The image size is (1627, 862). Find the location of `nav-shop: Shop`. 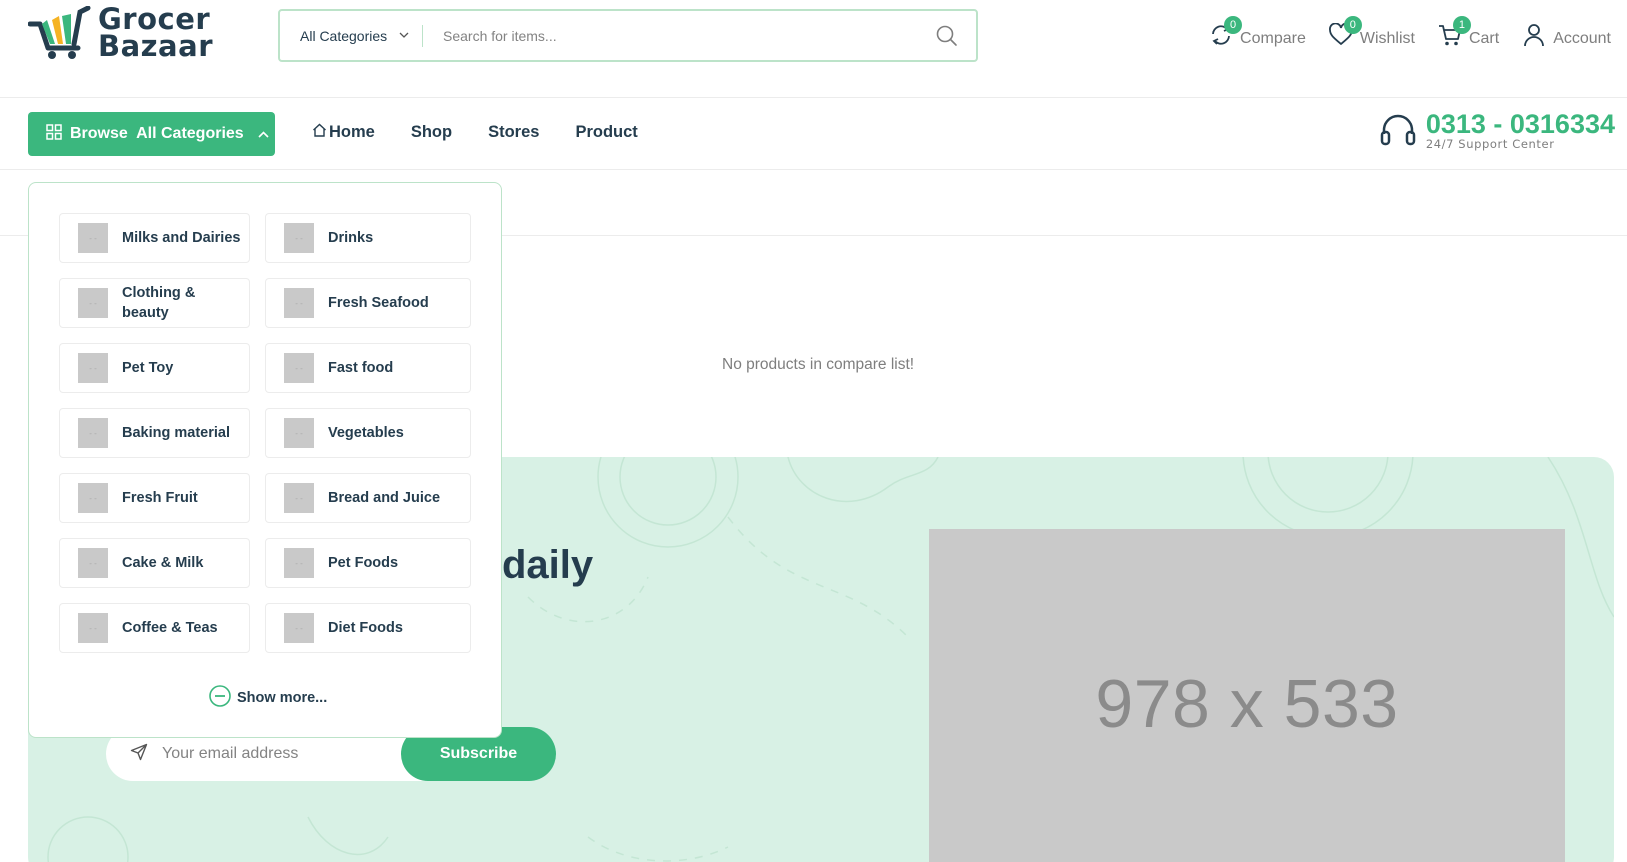

nav-shop: Shop is located at coordinates (431, 132).